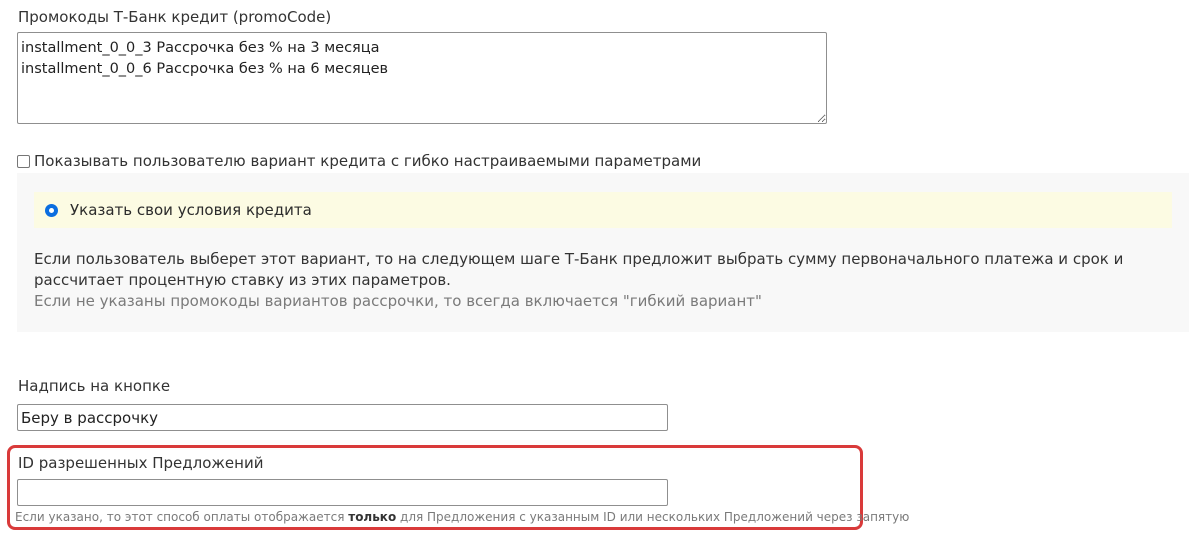 The width and height of the screenshot is (1200, 533). I want to click on button-text-label: Надпись на кнопке, so click(94, 386).